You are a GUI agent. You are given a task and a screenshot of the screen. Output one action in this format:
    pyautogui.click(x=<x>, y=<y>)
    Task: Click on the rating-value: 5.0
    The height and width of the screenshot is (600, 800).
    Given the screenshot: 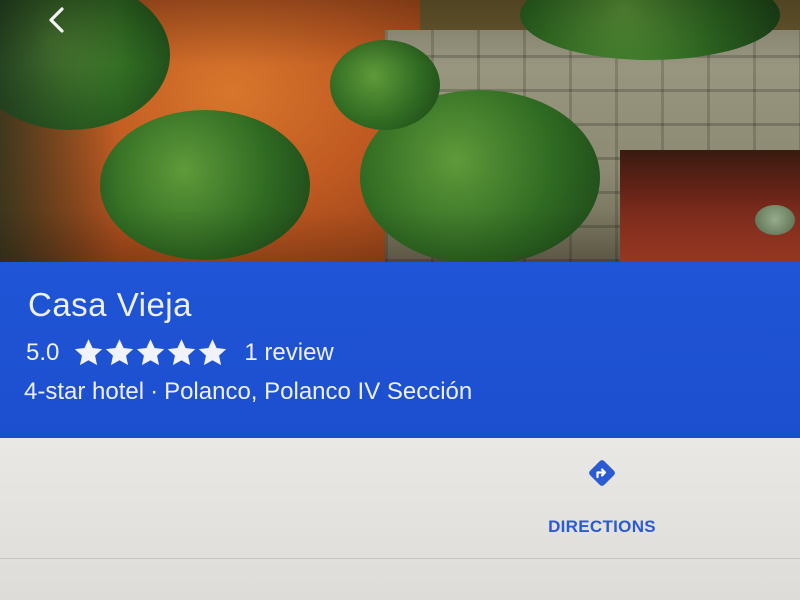 What is the action you would take?
    pyautogui.click(x=43, y=352)
    